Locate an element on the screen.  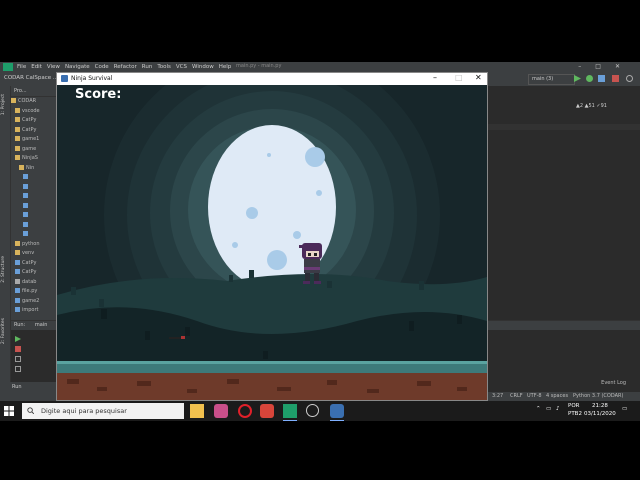
windows-start-icon is located at coordinates (9, 411).